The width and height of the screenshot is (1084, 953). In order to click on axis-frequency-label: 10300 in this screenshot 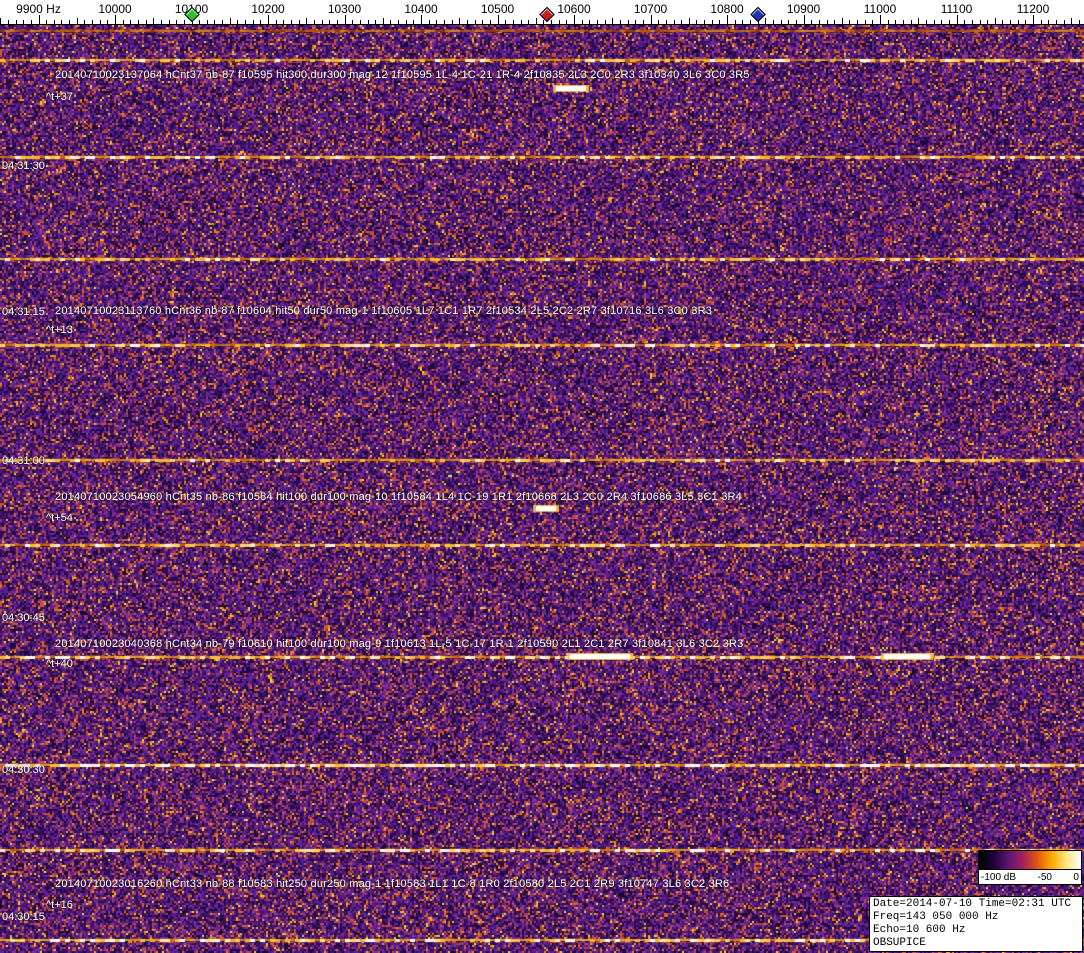, I will do `click(344, 9)`.